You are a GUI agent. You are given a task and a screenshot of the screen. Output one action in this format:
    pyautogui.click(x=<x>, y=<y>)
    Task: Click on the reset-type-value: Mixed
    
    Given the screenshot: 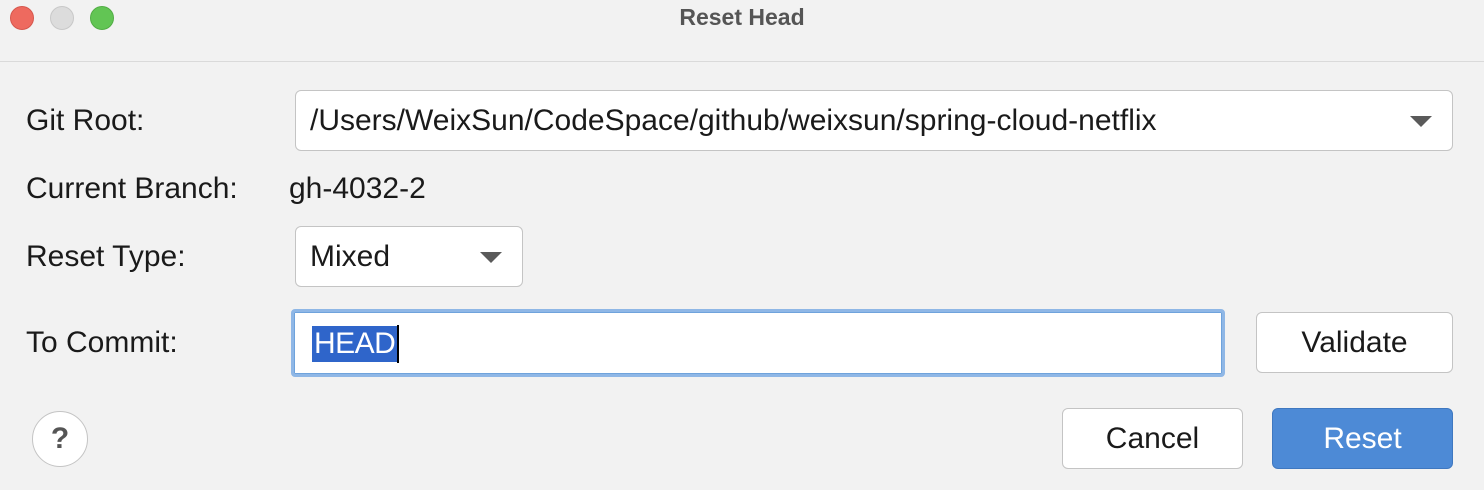 What is the action you would take?
    pyautogui.click(x=350, y=256)
    